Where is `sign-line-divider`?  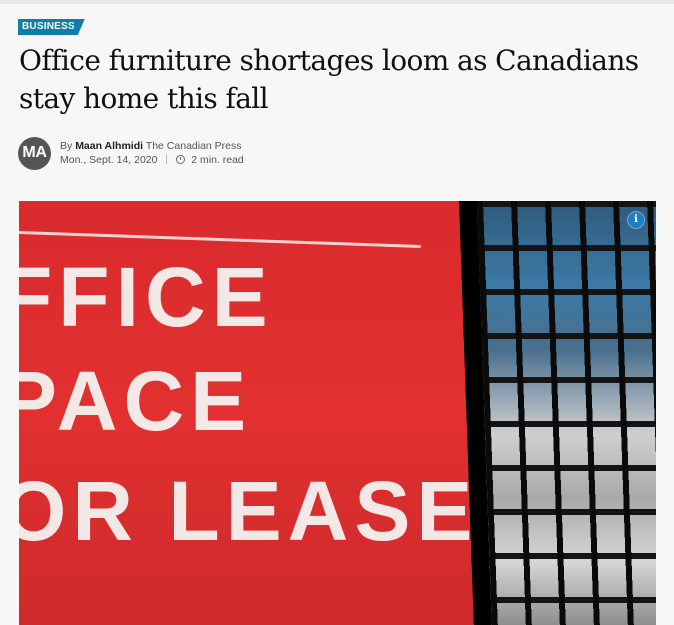
sign-line-divider is located at coordinates (220, 240).